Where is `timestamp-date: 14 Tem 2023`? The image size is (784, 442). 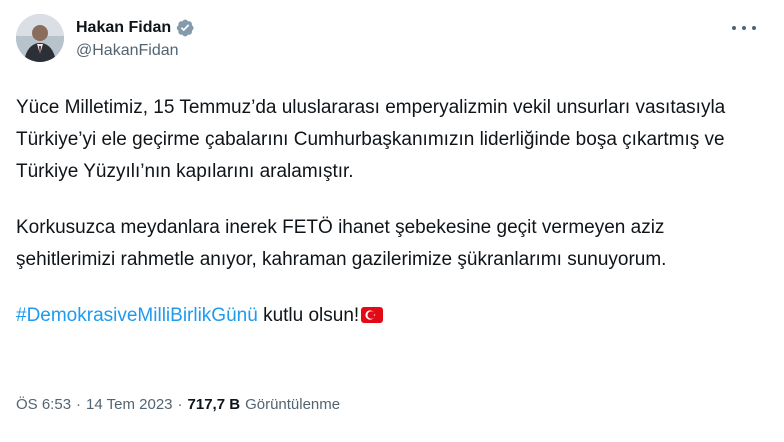
timestamp-date: 14 Tem 2023 is located at coordinates (129, 404).